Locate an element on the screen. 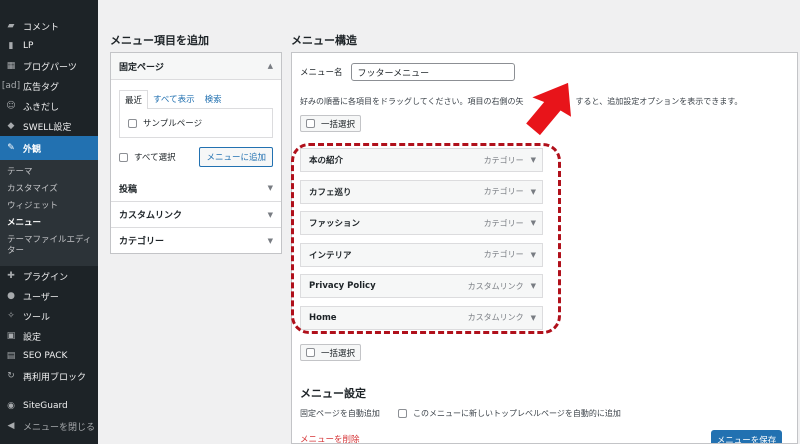 This screenshot has height=444, width=800. page-icon: ▮ is located at coordinates (11, 46).